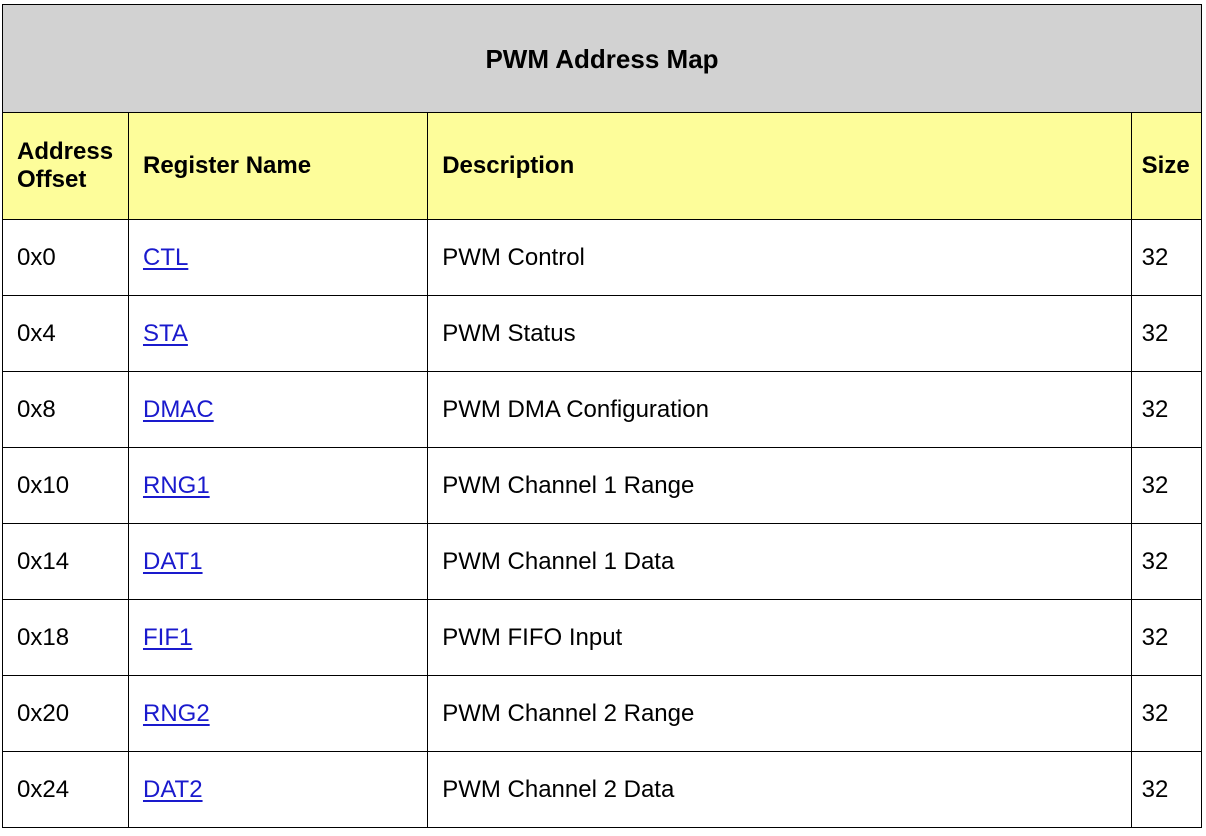  I want to click on address-offset-cell: 0x0, so click(65, 257).